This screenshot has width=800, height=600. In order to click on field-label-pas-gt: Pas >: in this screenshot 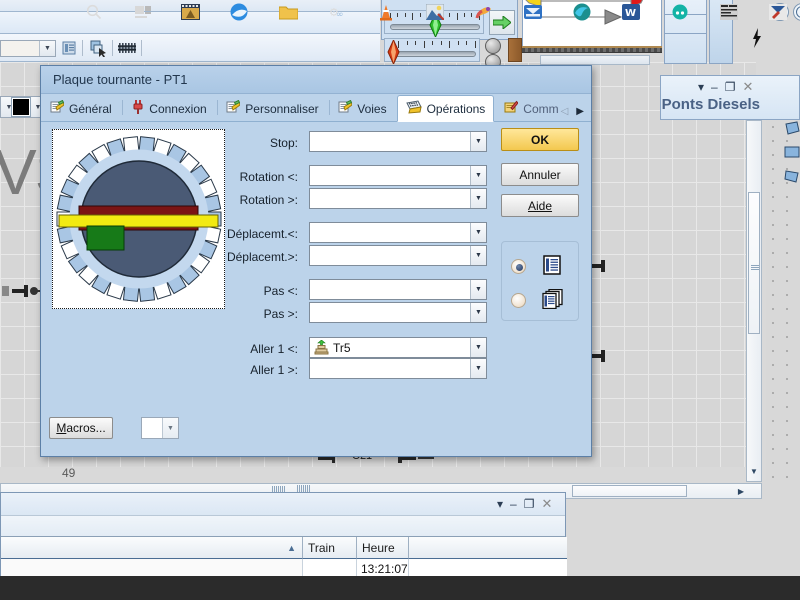, I will do `click(280, 314)`.